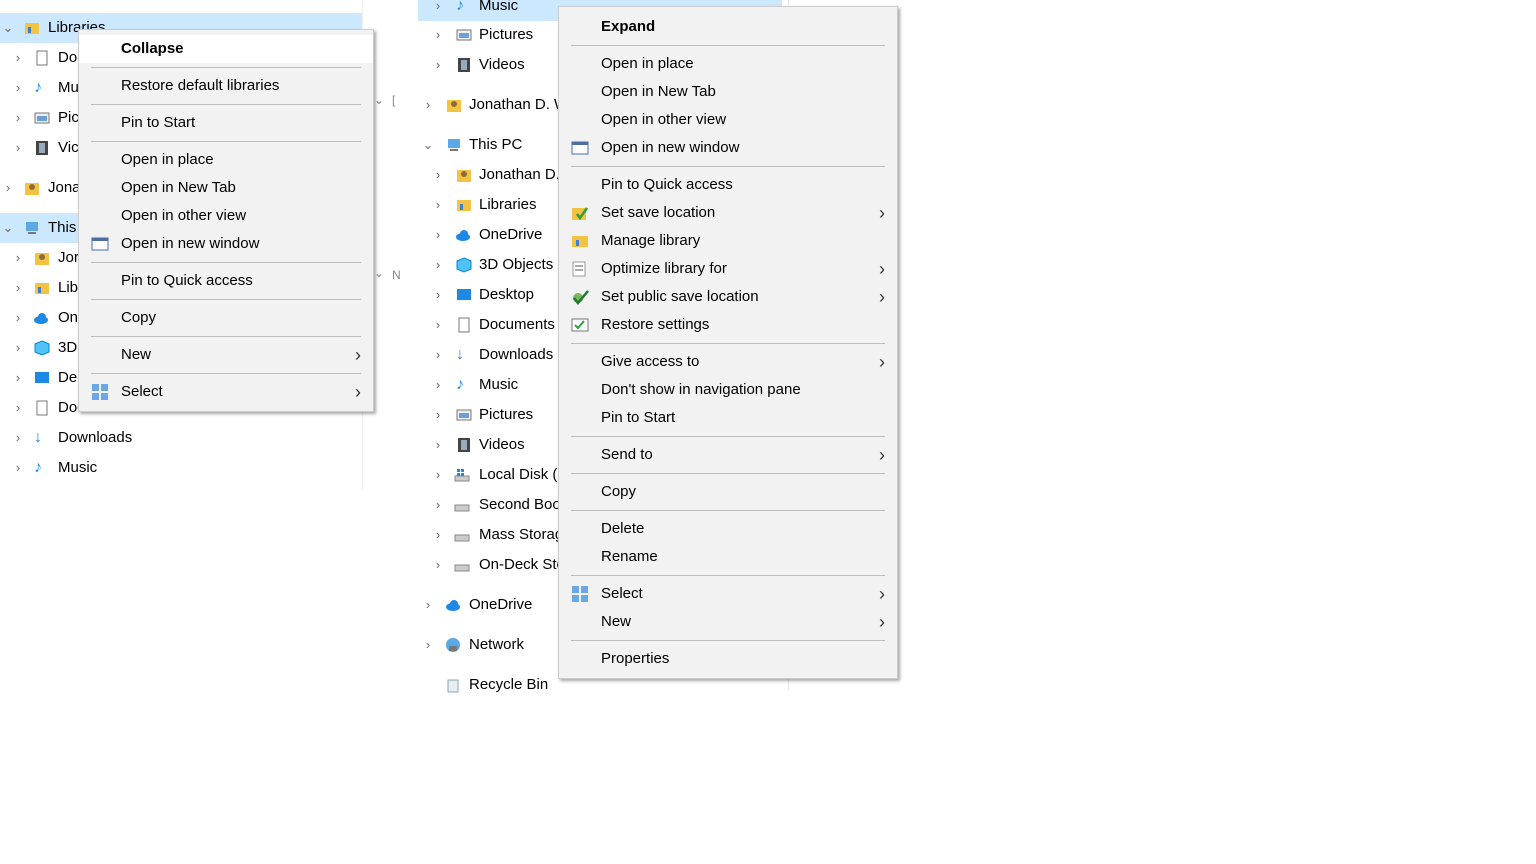 The image size is (1536, 864). I want to click on tree-item-label: Pic, so click(68, 117).